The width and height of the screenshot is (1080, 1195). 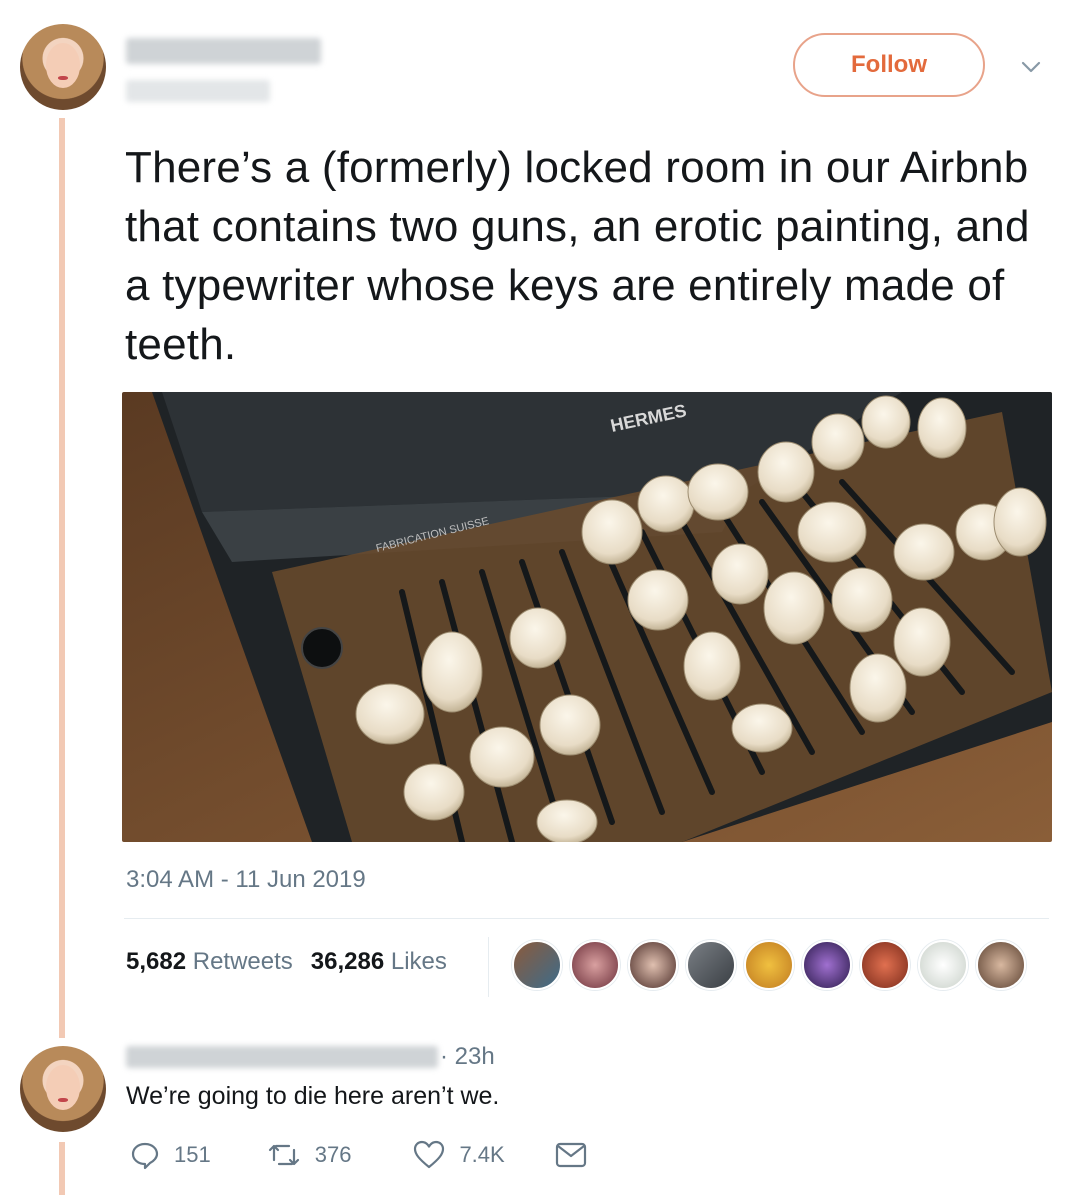 What do you see at coordinates (333, 1154) in the screenshot?
I see `retweet-count: 376` at bounding box center [333, 1154].